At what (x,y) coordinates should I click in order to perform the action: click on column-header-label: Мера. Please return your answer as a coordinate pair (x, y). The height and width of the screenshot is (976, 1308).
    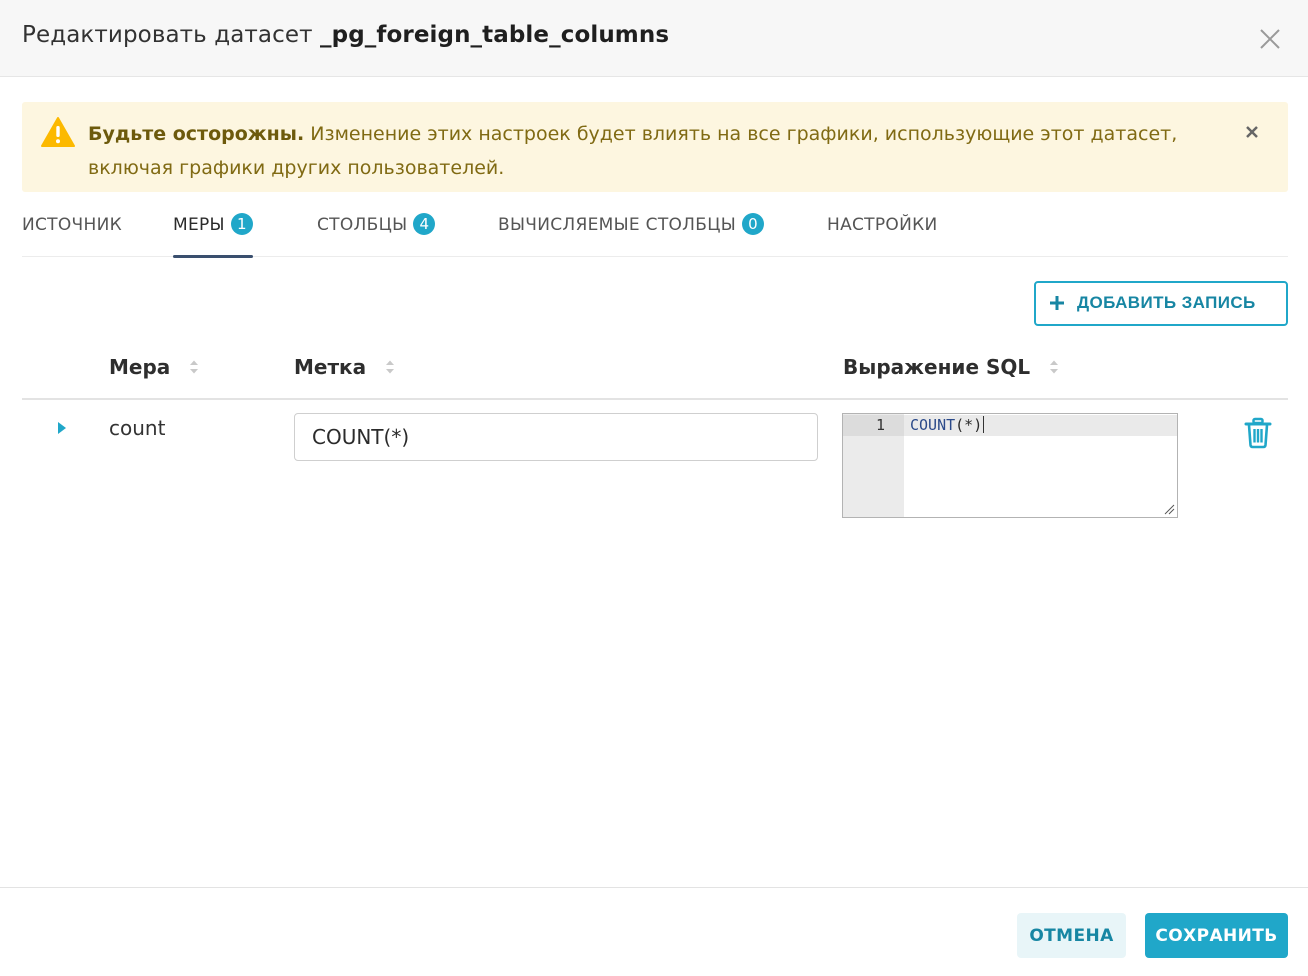
    Looking at the image, I should click on (140, 367).